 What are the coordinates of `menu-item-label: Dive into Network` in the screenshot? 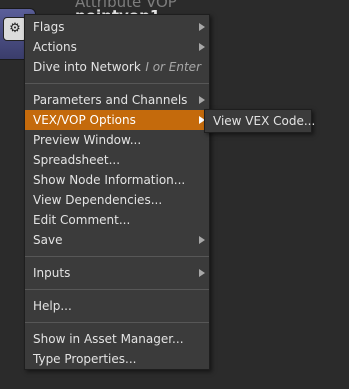 It's located at (87, 67).